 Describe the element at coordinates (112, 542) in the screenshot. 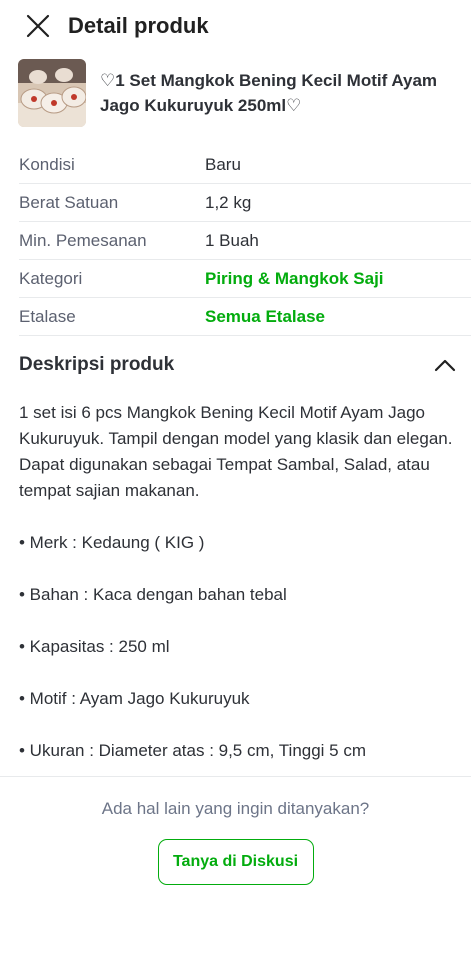

I see `bullet-merk: • Merk : Kedaung ( KIG )` at that location.